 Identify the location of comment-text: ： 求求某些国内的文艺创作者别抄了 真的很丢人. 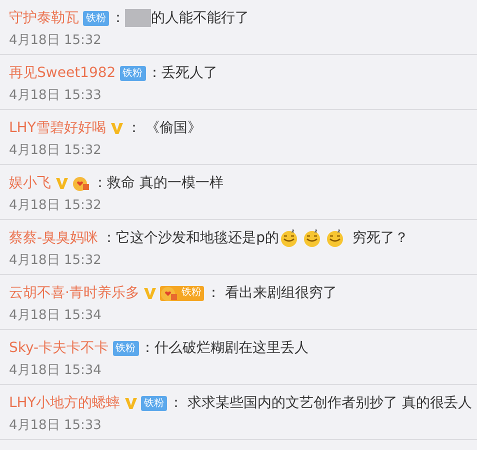
(320, 403).